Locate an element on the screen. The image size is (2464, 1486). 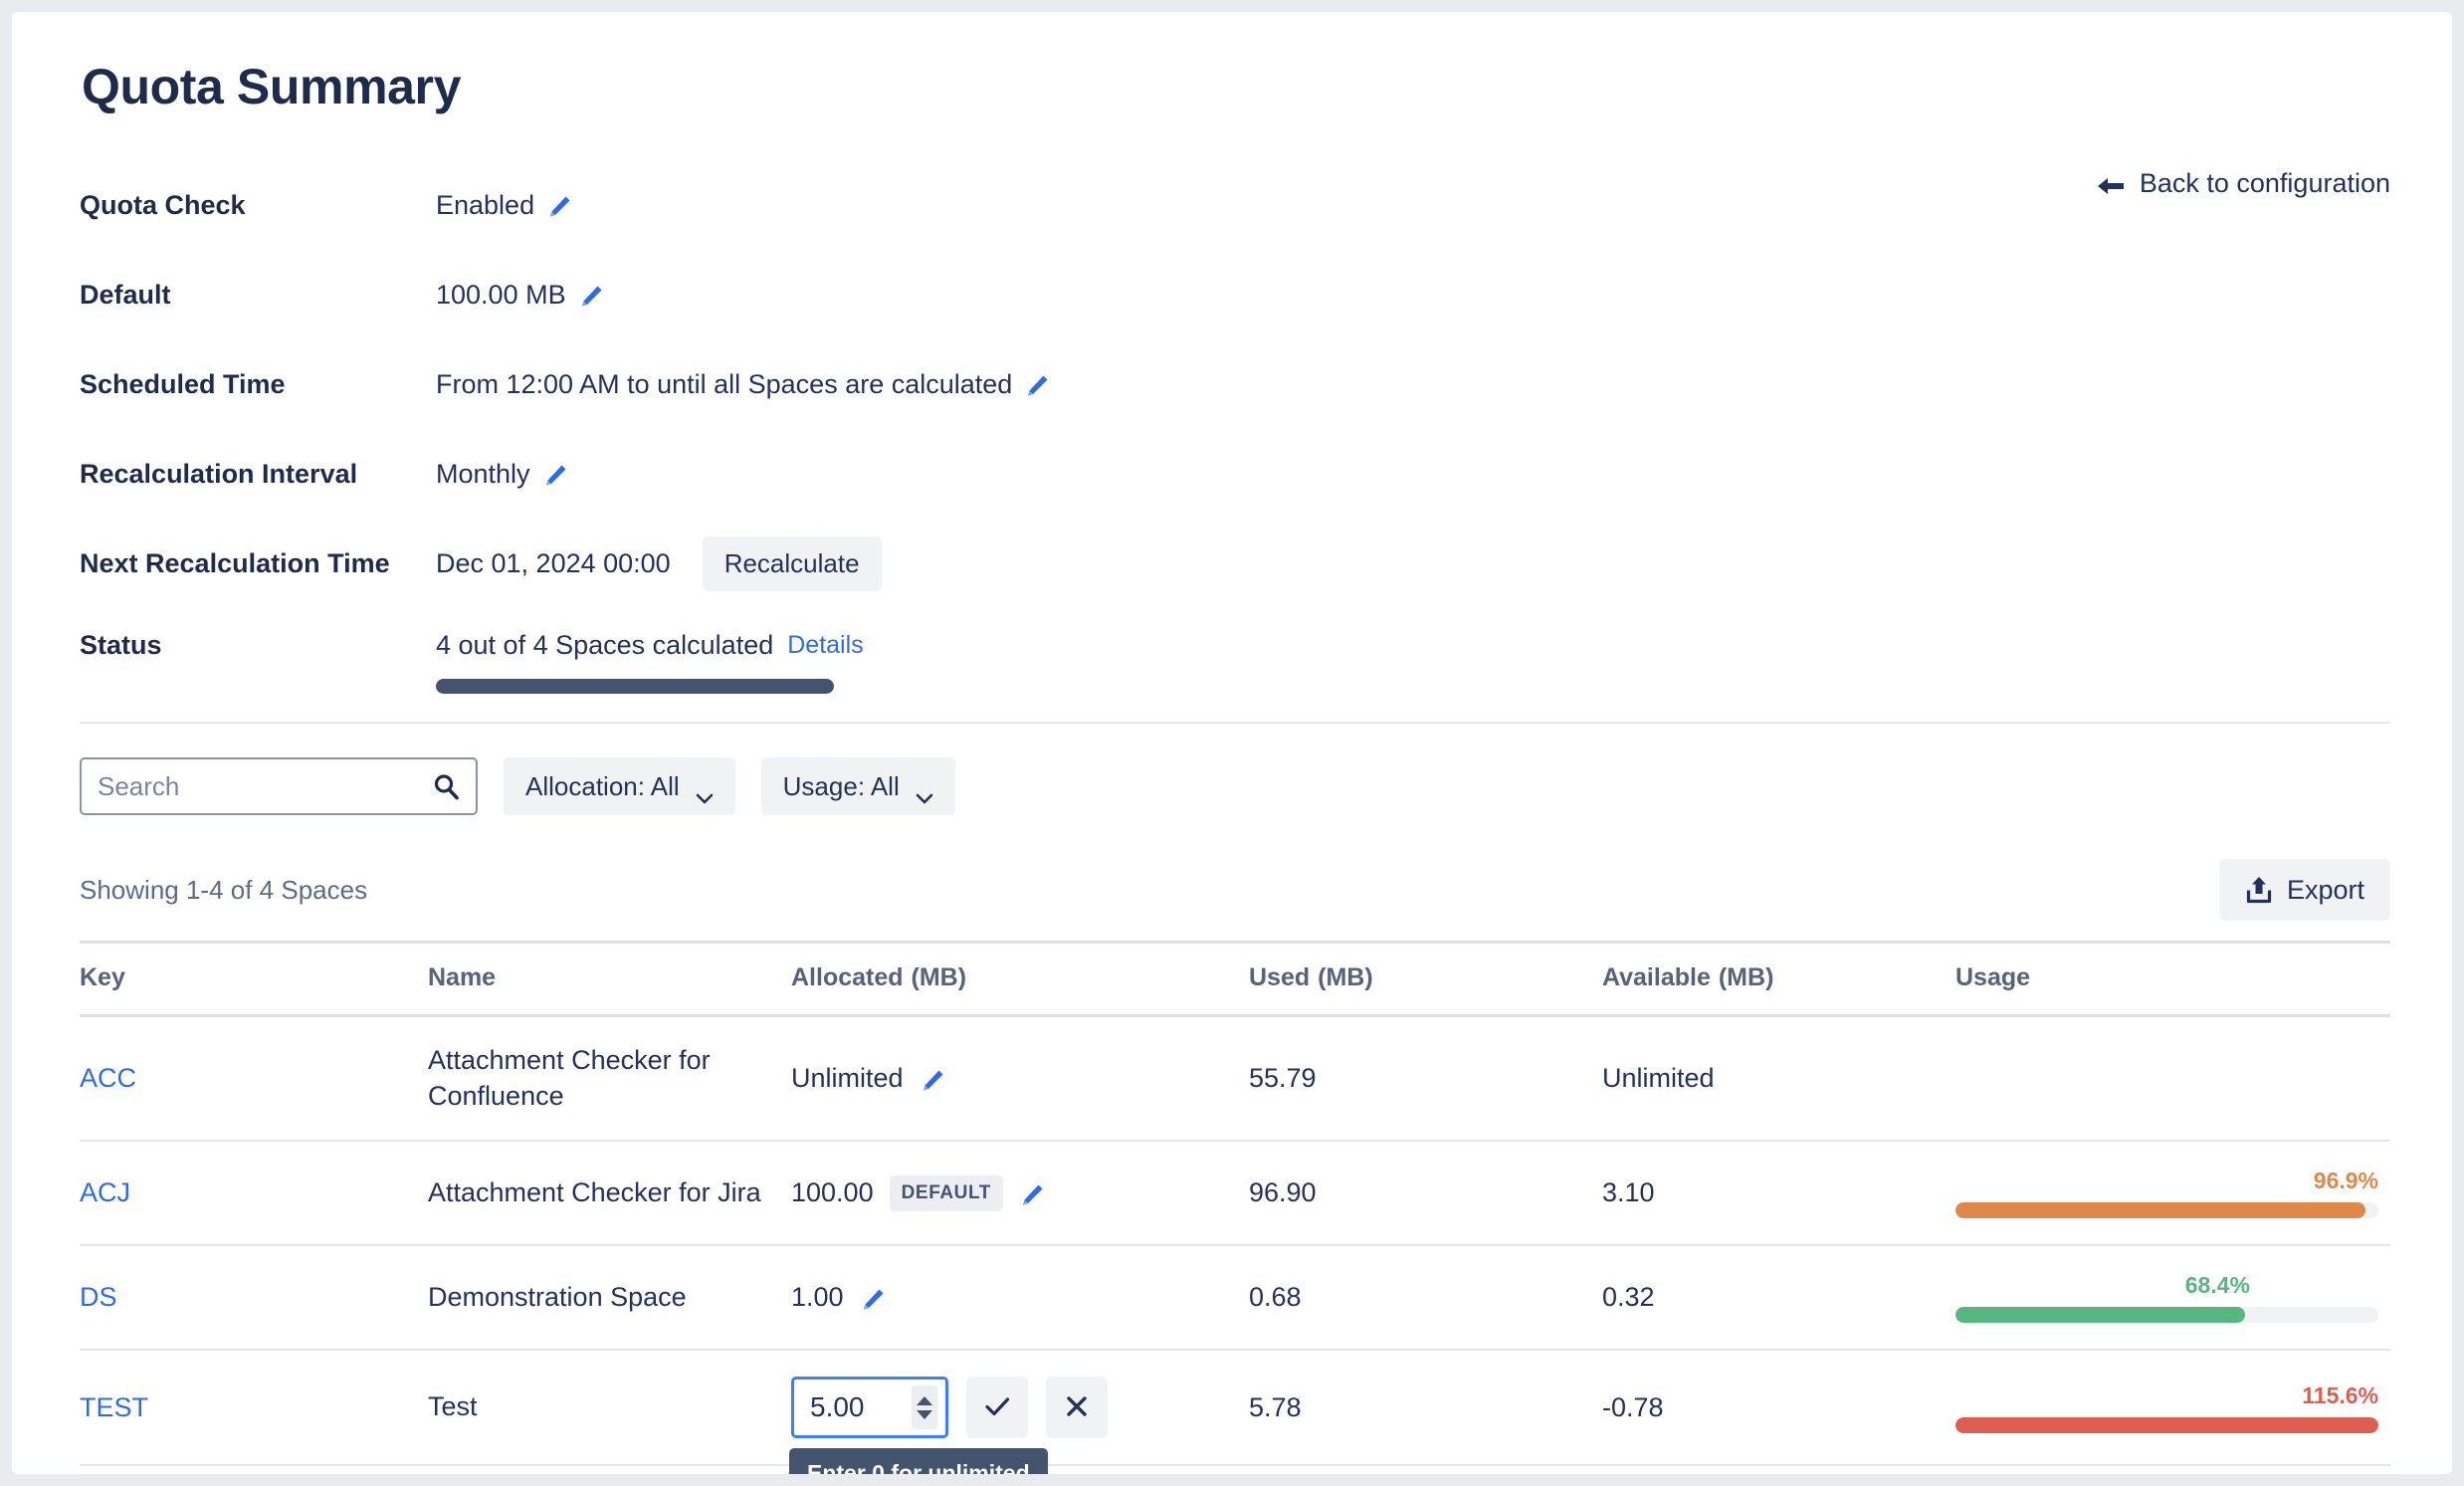
cell-usage: 96.9% is located at coordinates (2173, 1194).